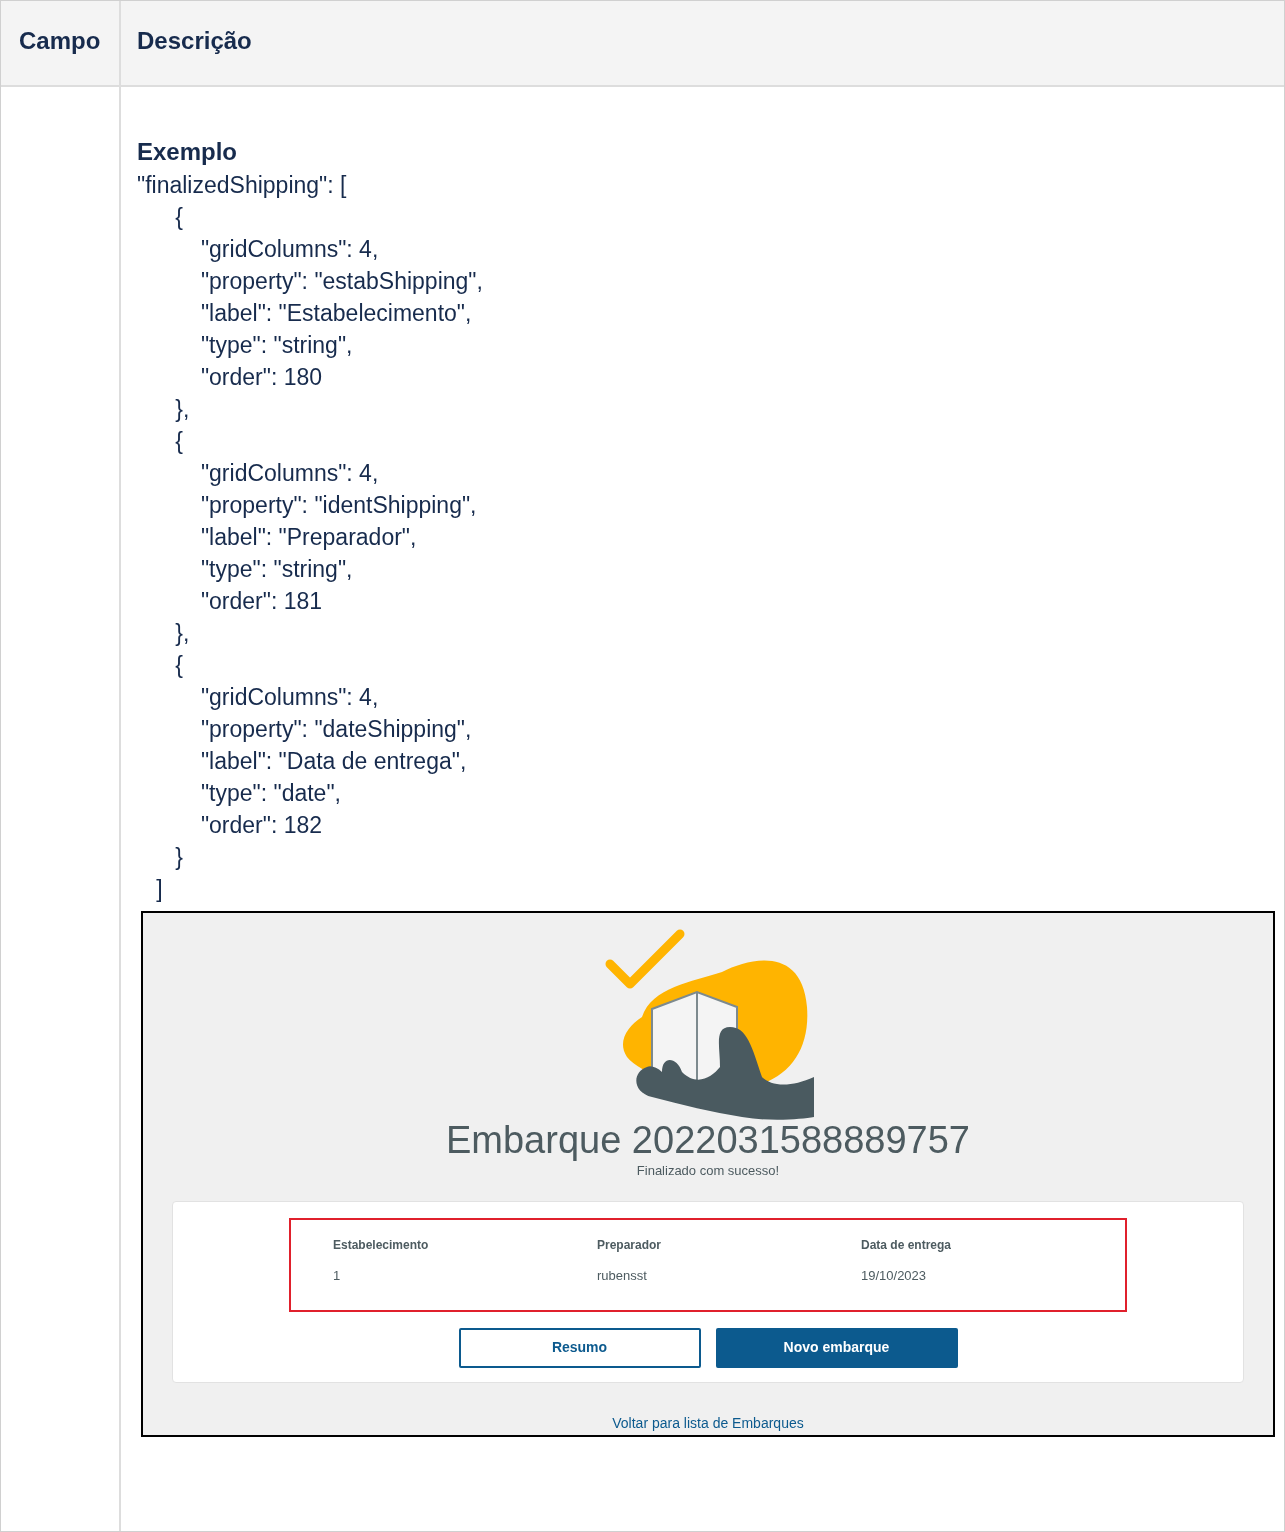 The image size is (1285, 1532). Describe the element at coordinates (194, 41) in the screenshot. I see `column-header: Descrição` at that location.